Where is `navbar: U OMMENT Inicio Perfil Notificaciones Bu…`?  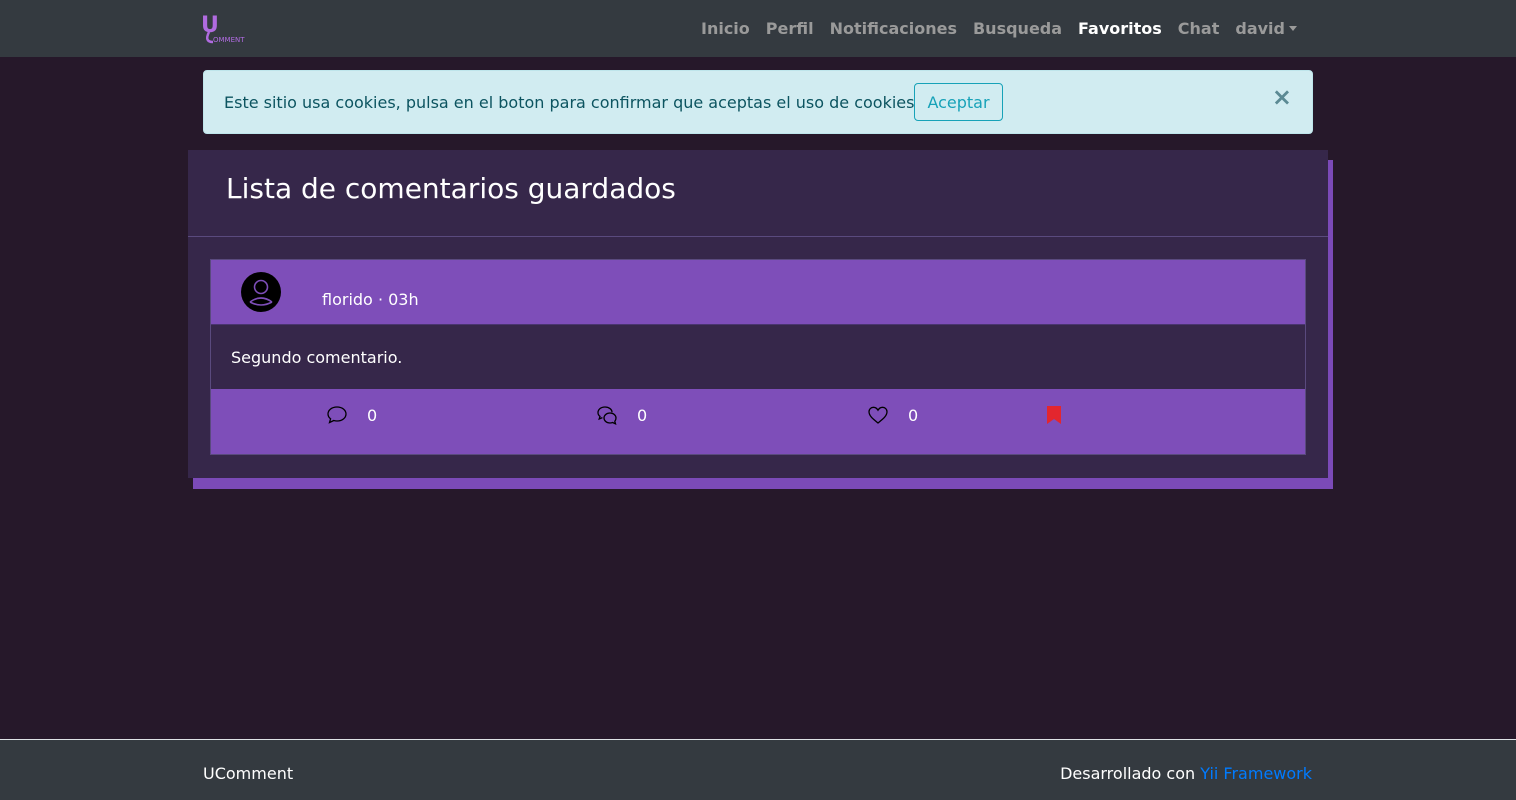
navbar: U OMMENT Inicio Perfil Notificaciones Bu… is located at coordinates (758, 28).